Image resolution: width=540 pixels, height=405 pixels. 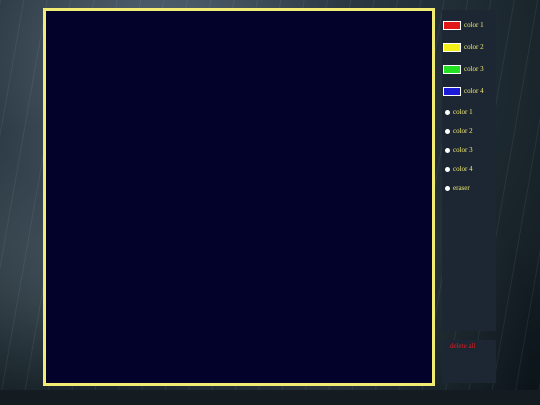 What do you see at coordinates (463, 169) in the screenshot?
I see `radio-label: color 4` at bounding box center [463, 169].